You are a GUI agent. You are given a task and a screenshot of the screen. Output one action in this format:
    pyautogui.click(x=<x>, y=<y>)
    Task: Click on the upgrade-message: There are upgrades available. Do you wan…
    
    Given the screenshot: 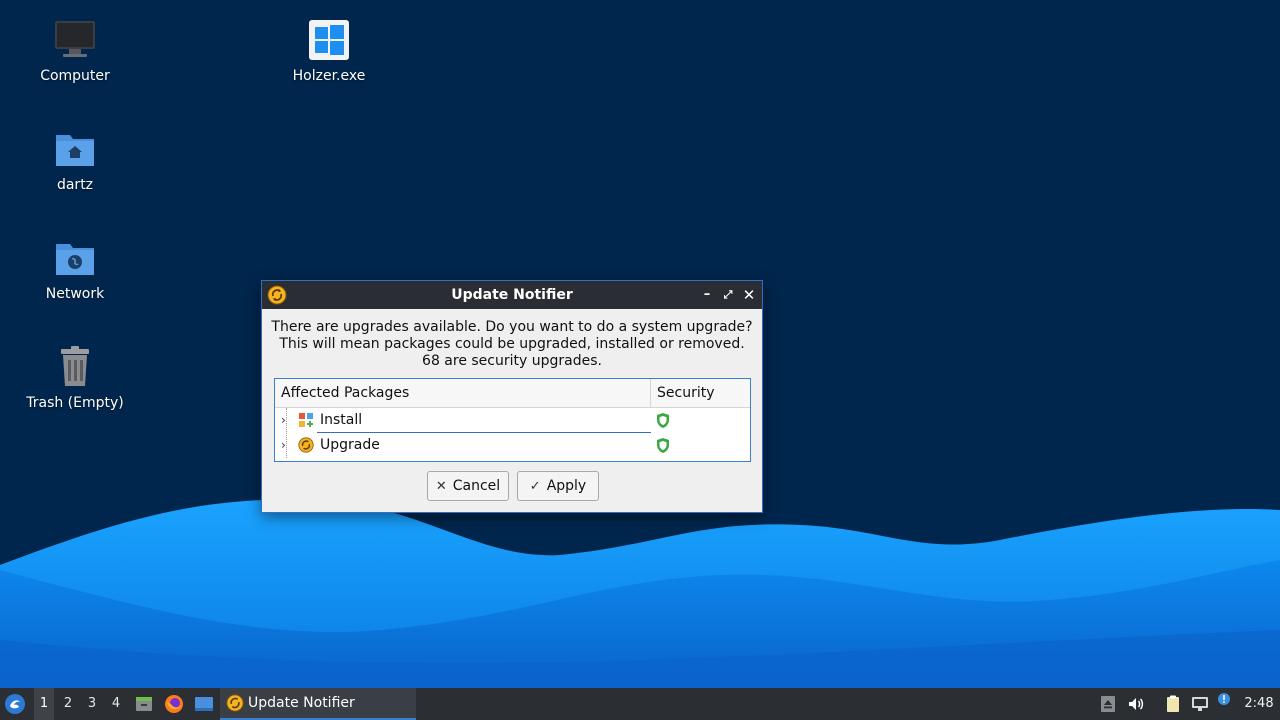 What is the action you would take?
    pyautogui.click(x=512, y=344)
    